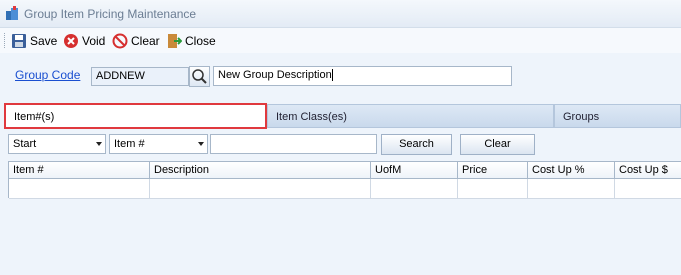 The image size is (681, 275). I want to click on tab-items: Item#(s), so click(135, 116).